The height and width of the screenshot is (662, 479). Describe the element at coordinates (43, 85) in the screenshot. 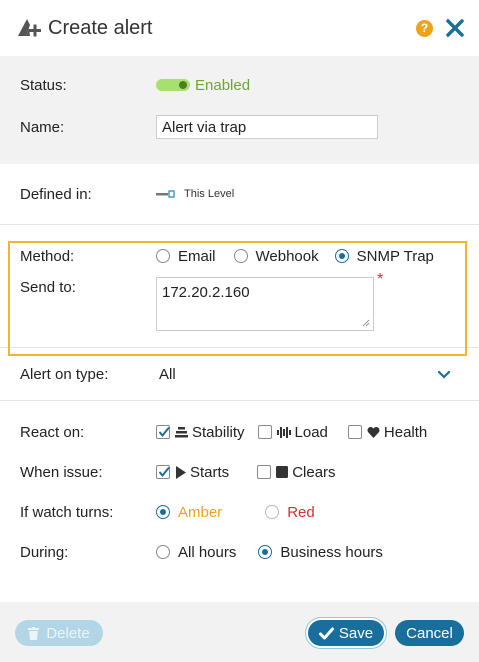

I see `status-label: Status:` at that location.